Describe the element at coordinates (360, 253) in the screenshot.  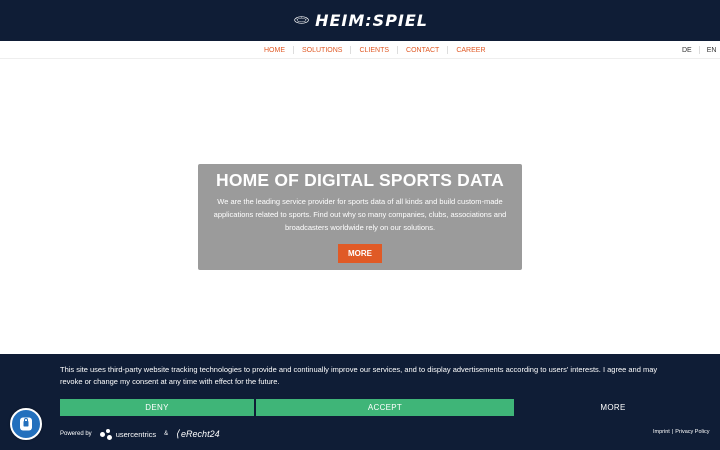
I see `more-button: MORE` at that location.